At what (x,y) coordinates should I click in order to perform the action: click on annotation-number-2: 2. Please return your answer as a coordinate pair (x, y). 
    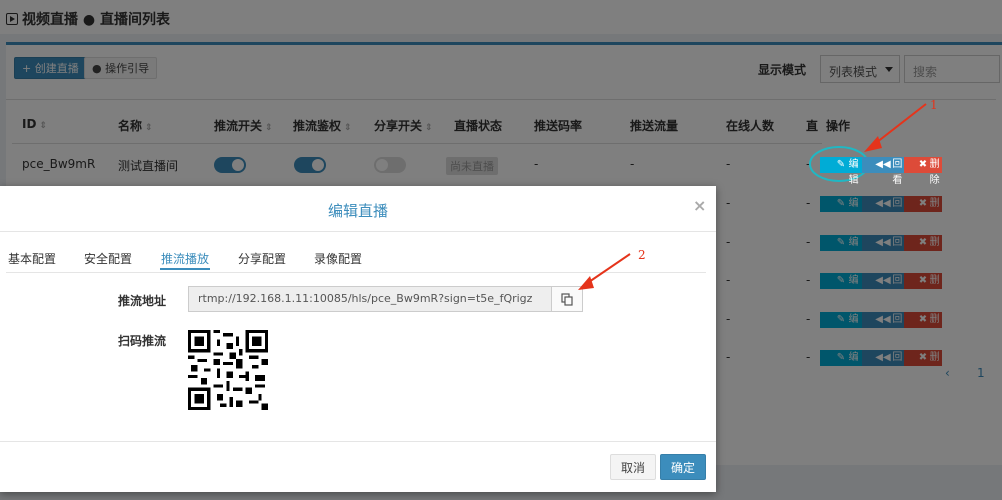
    Looking at the image, I should click on (642, 255).